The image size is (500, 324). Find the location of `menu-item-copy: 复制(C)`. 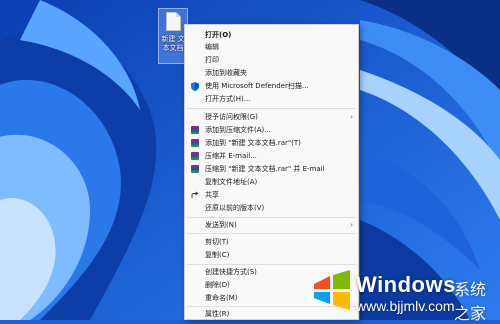

menu-item-copy: 复制(C) is located at coordinates (271, 255).